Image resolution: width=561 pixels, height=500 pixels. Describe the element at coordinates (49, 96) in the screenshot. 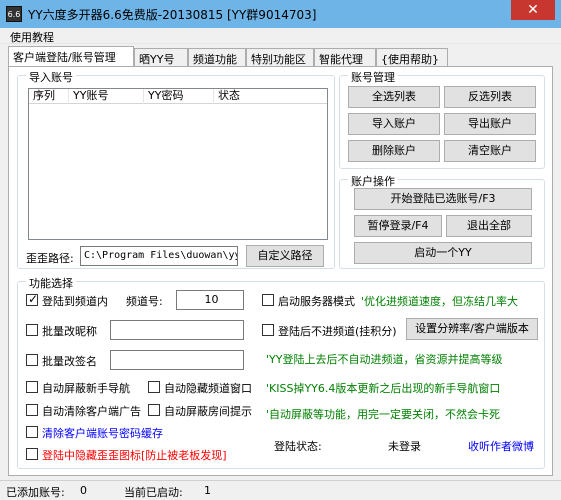

I see `col-index: 序列` at that location.